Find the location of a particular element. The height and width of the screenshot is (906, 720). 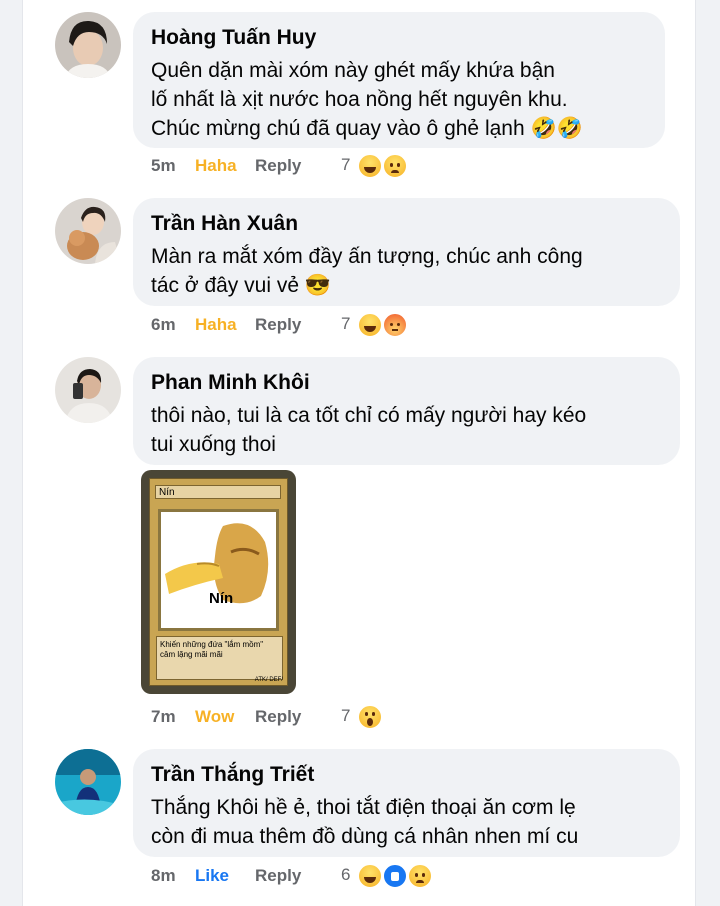

comment-actions: 7m Wow Reply 7 is located at coordinates (267, 717).